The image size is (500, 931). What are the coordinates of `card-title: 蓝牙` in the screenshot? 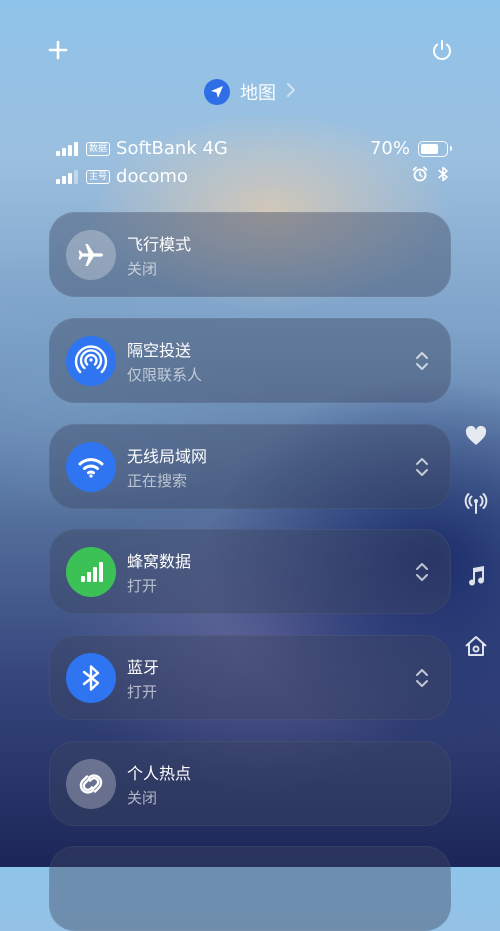 It's located at (143, 667).